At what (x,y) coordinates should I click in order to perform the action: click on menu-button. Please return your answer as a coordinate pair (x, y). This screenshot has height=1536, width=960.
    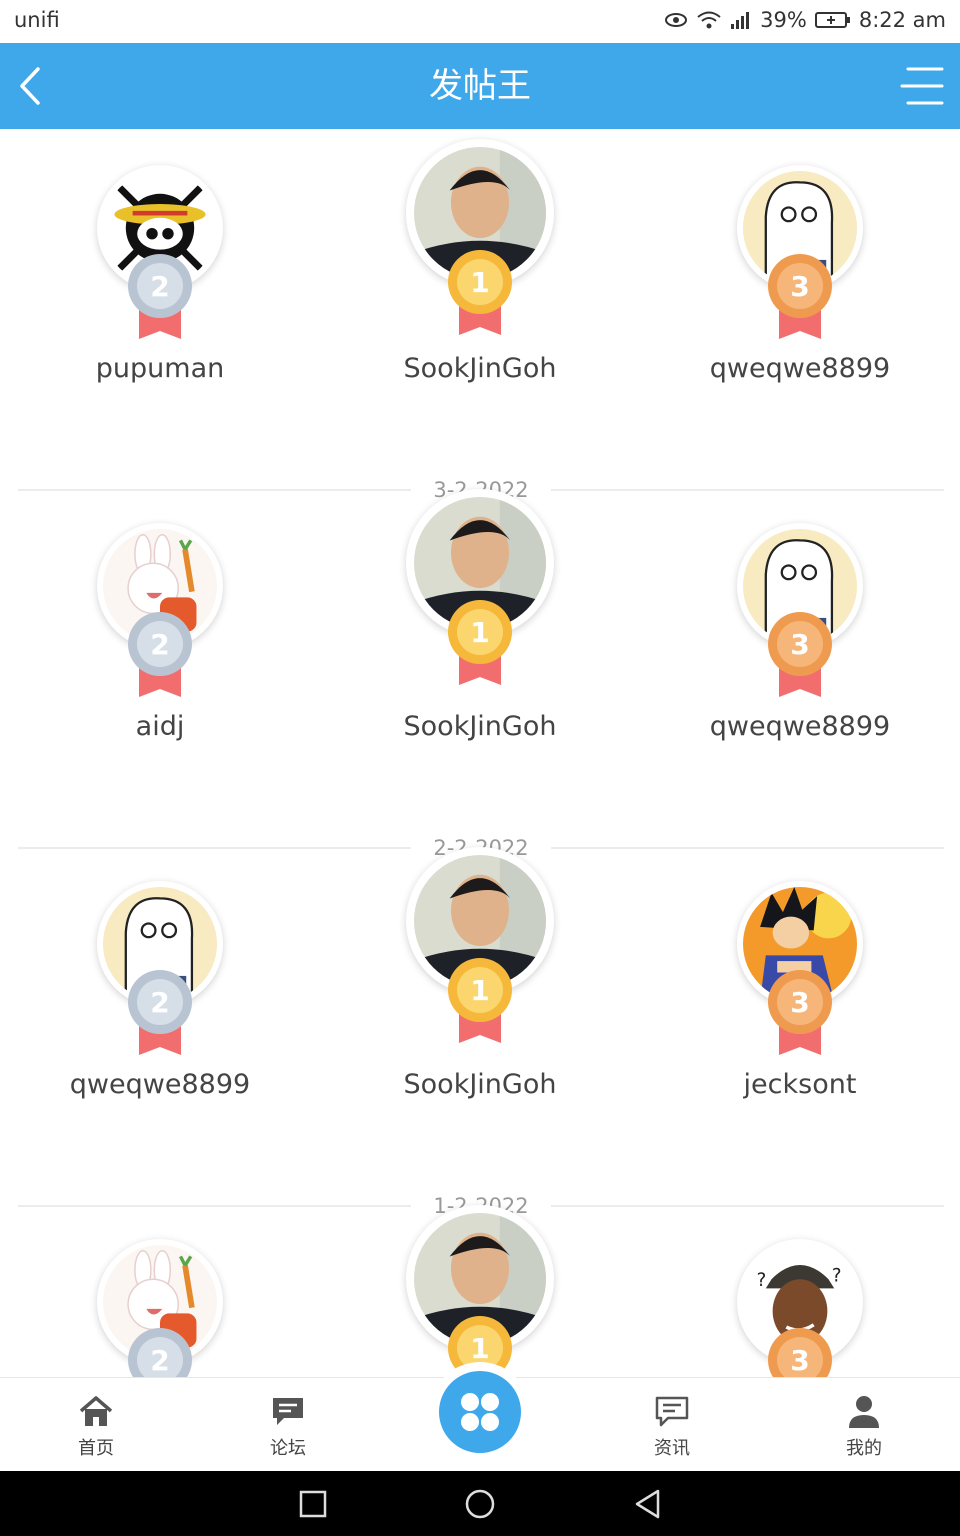
    Looking at the image, I should click on (922, 86).